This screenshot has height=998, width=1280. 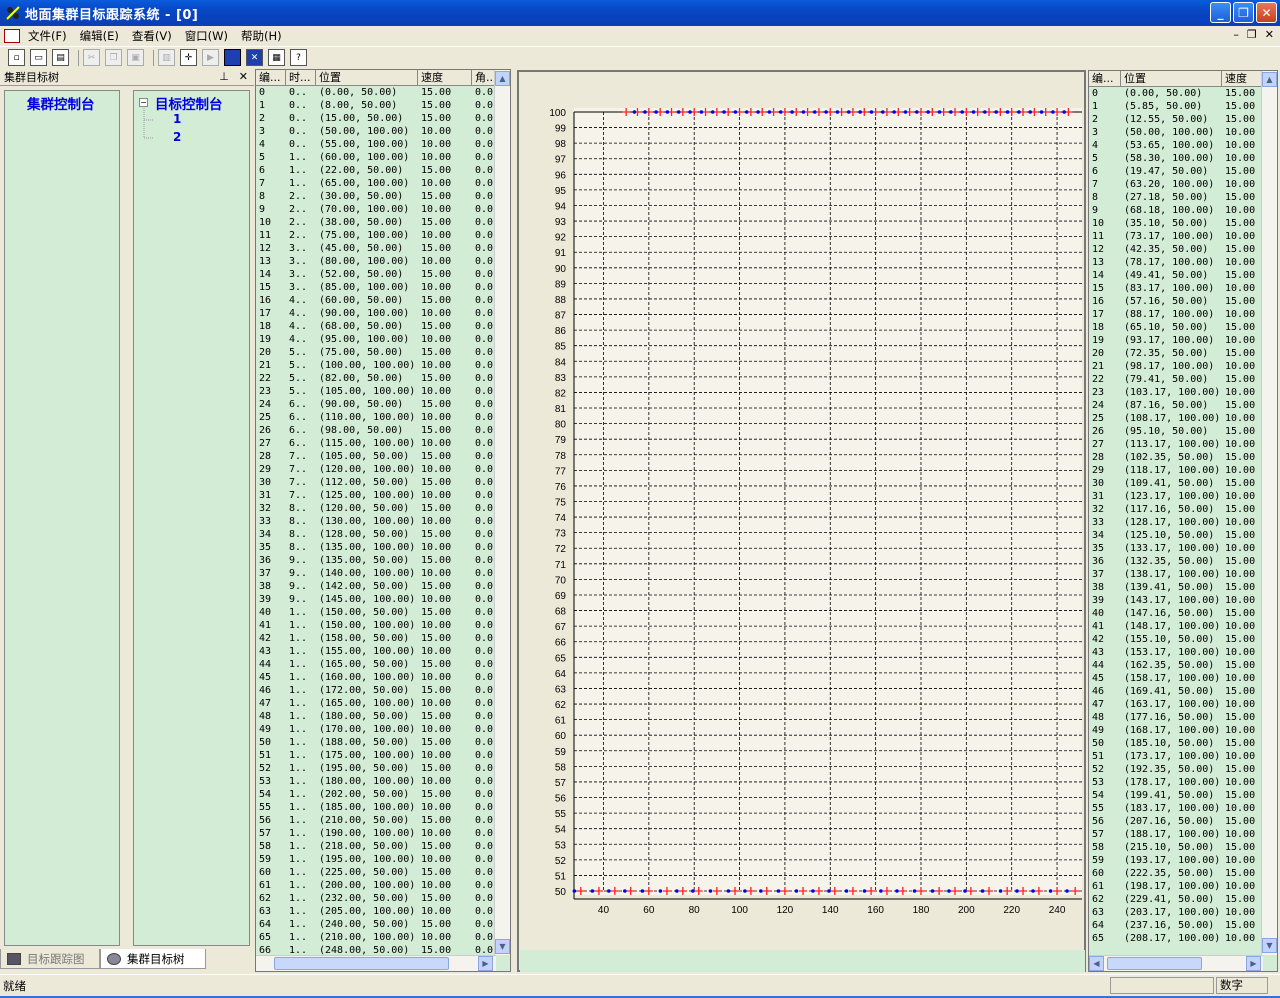 I want to click on table-row: 43 1.. (155.00, 100.00) 10.00 0.0, so click(x=383, y=651).